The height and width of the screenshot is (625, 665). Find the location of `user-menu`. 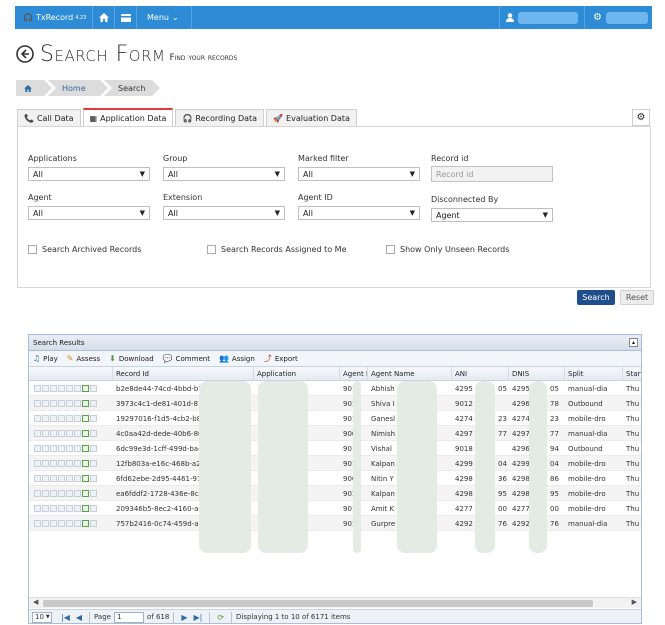

user-menu is located at coordinates (541, 17).